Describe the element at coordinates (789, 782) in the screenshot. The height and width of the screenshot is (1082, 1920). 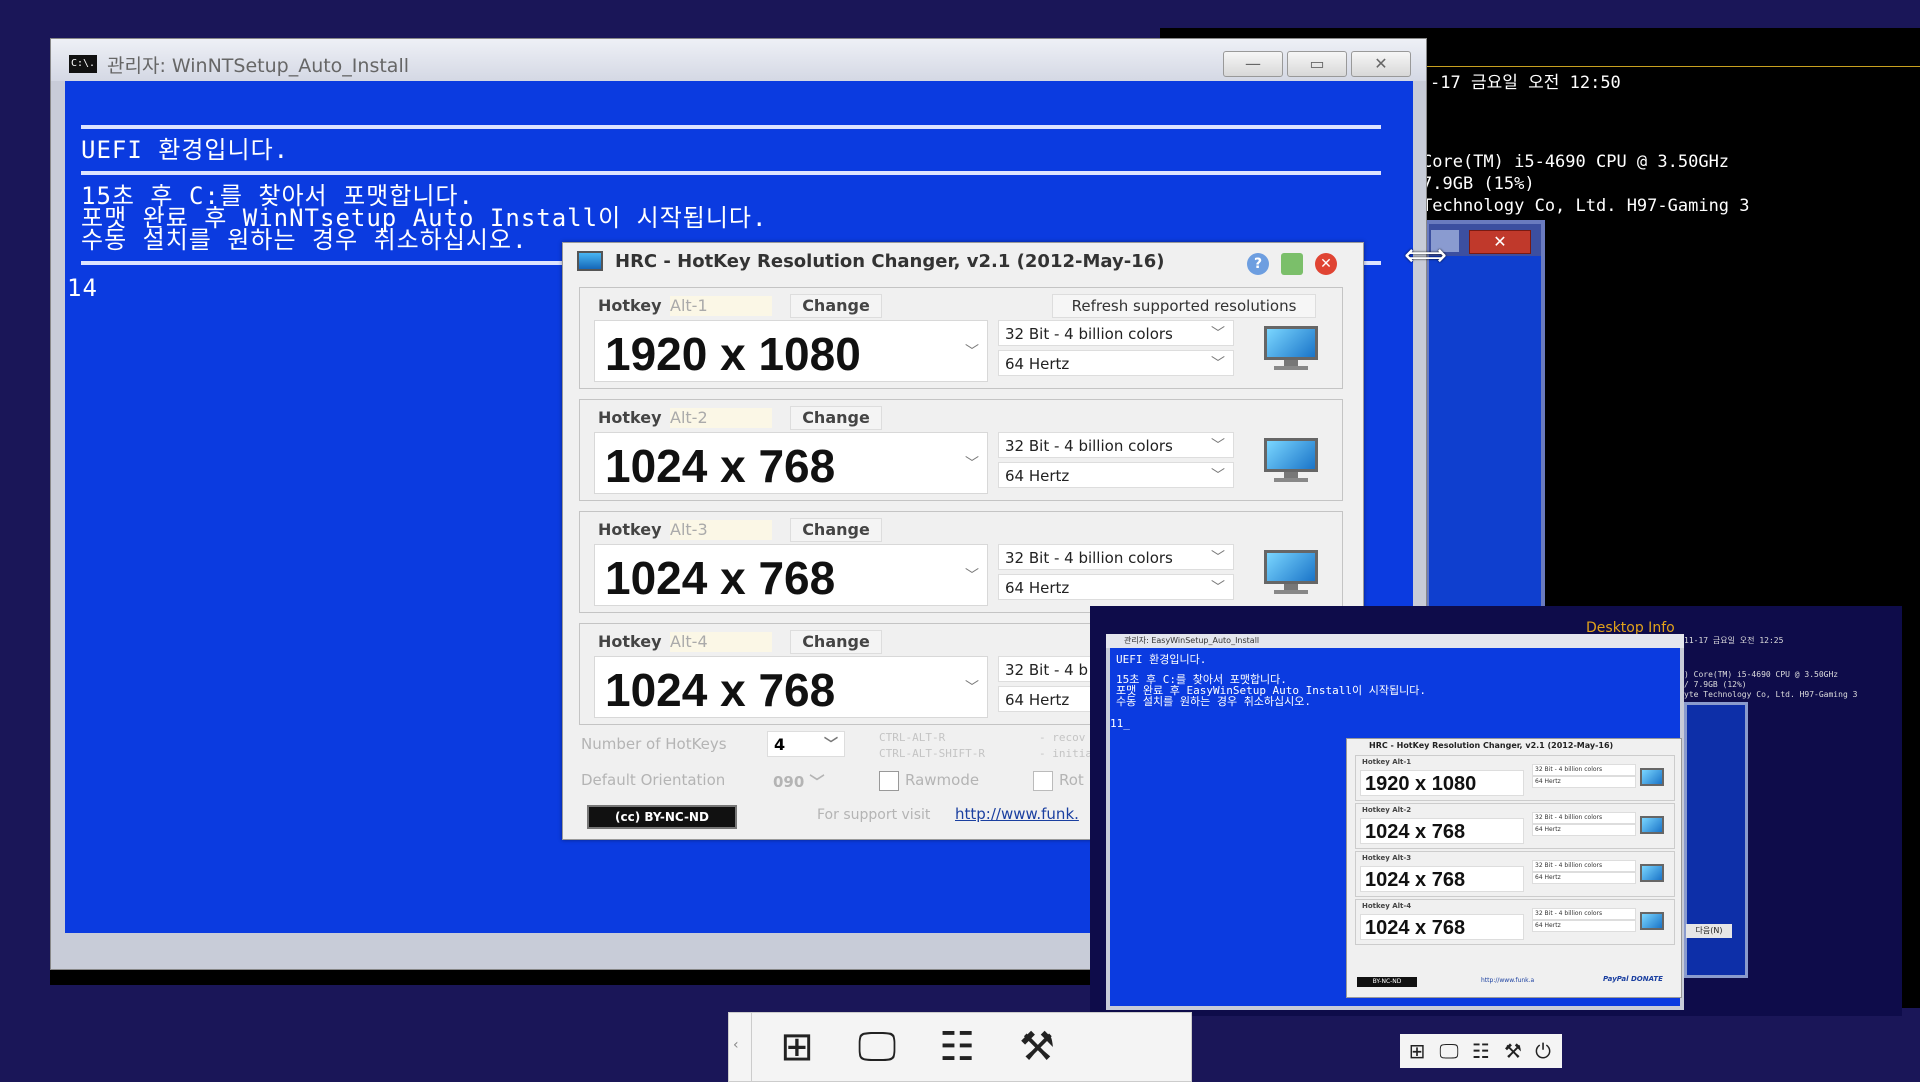
I see `default-orientation-value: 090` at that location.